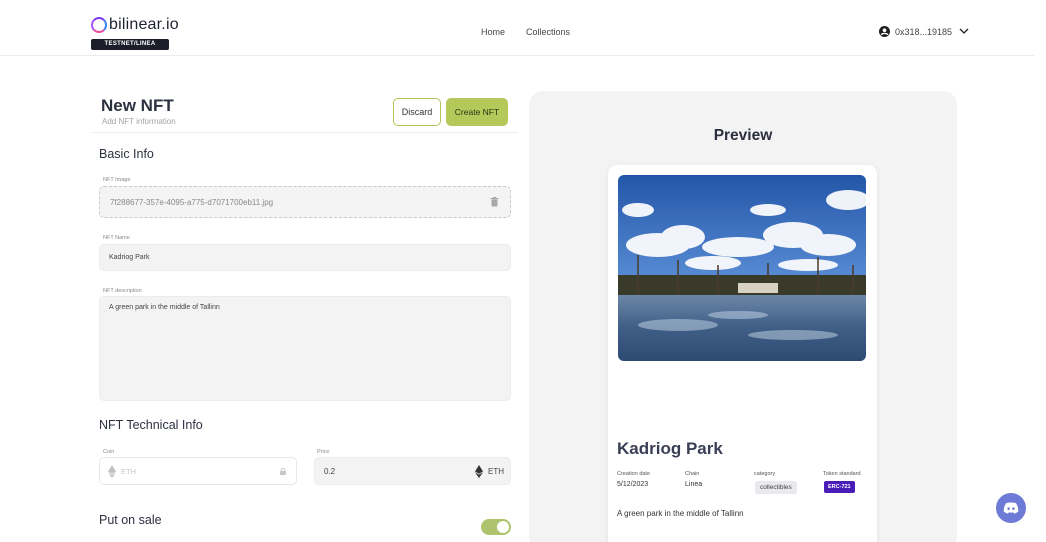 The image size is (1046, 542). Describe the element at coordinates (884, 31) in the screenshot. I see `user-circle-icon` at that location.